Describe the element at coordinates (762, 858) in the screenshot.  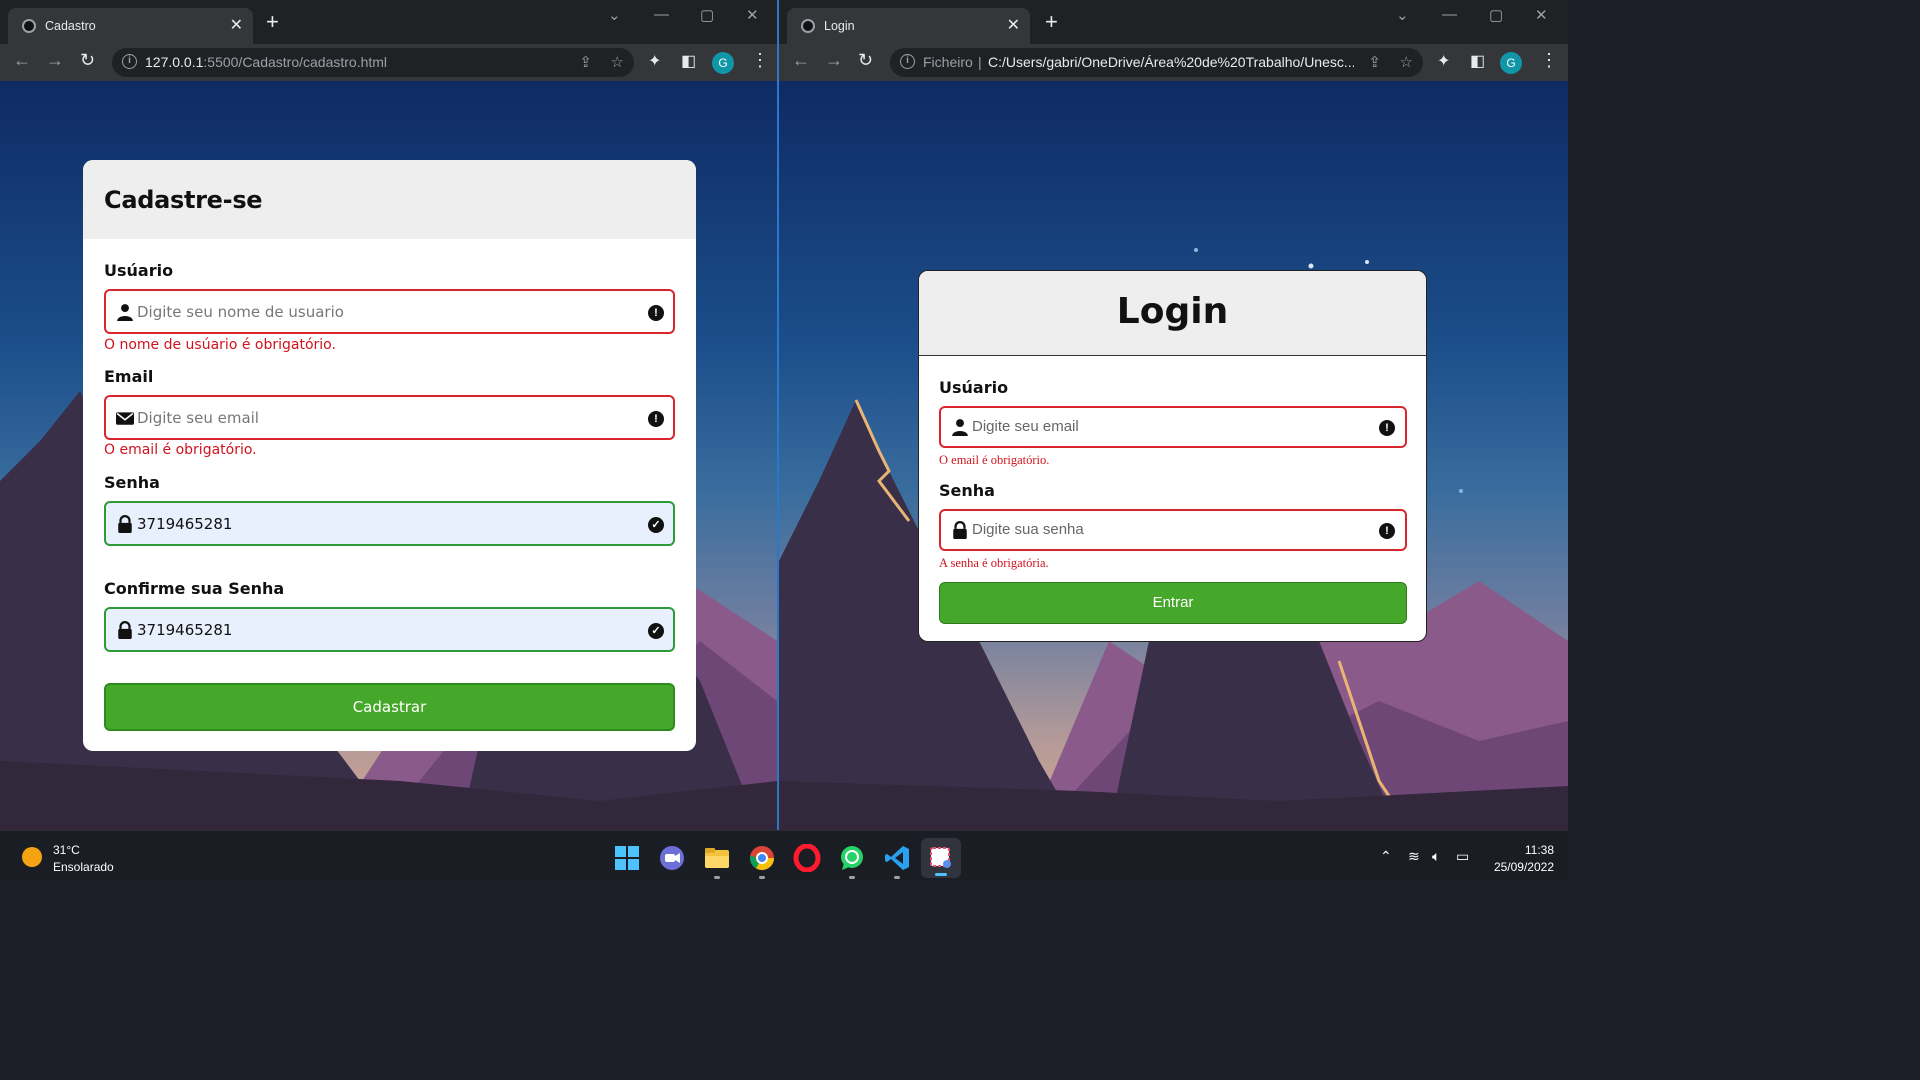
I see `chrome-icon` at that location.